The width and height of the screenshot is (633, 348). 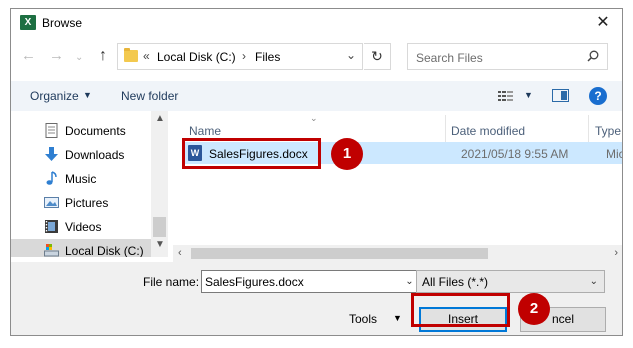 What do you see at coordinates (95, 155) in the screenshot?
I see `sidebar-item-label: Downloads` at bounding box center [95, 155].